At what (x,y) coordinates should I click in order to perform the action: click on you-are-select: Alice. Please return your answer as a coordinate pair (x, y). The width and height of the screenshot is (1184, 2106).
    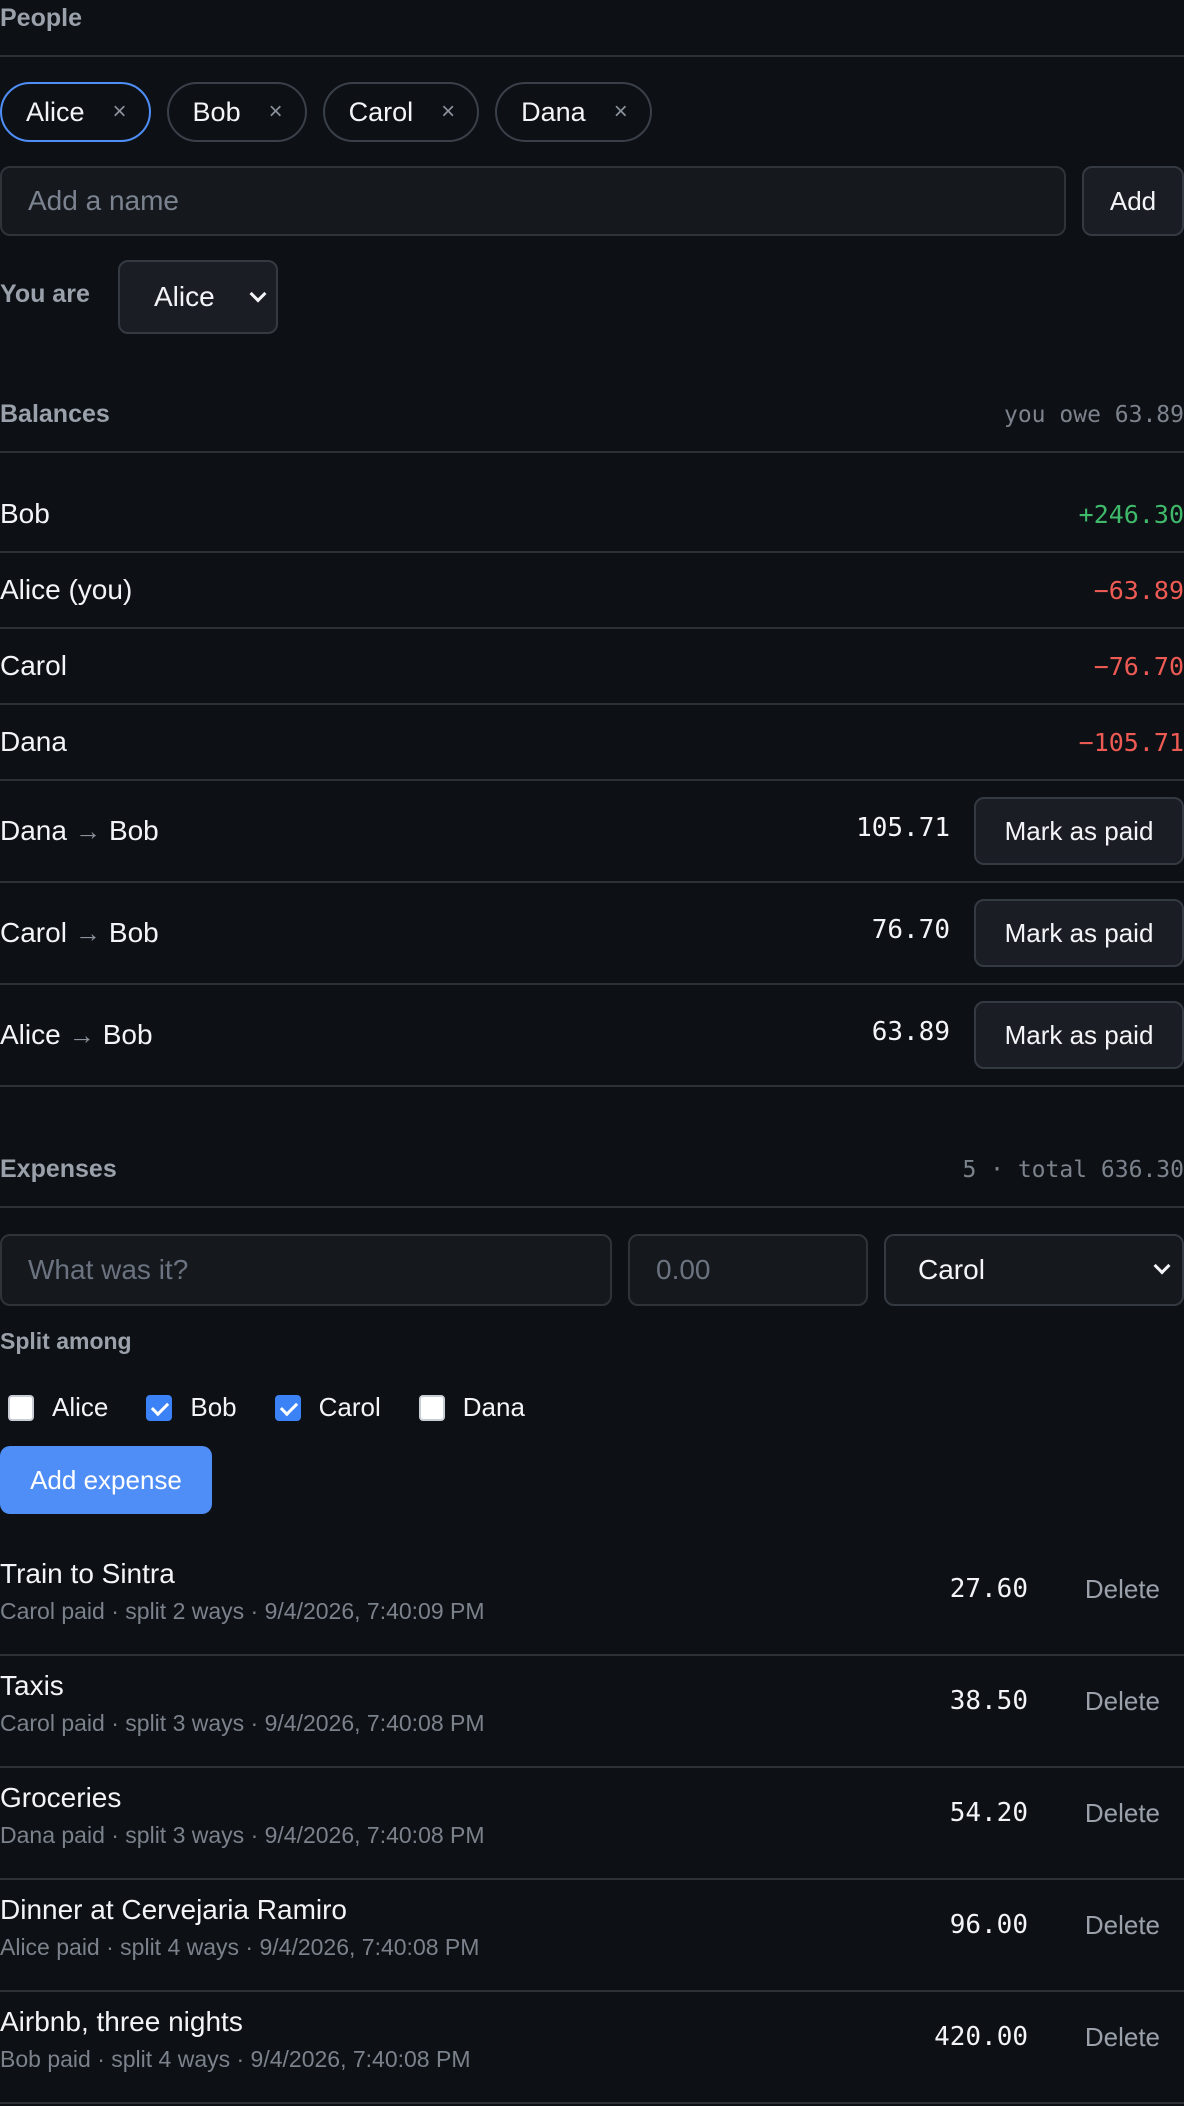
    Looking at the image, I should click on (198, 297).